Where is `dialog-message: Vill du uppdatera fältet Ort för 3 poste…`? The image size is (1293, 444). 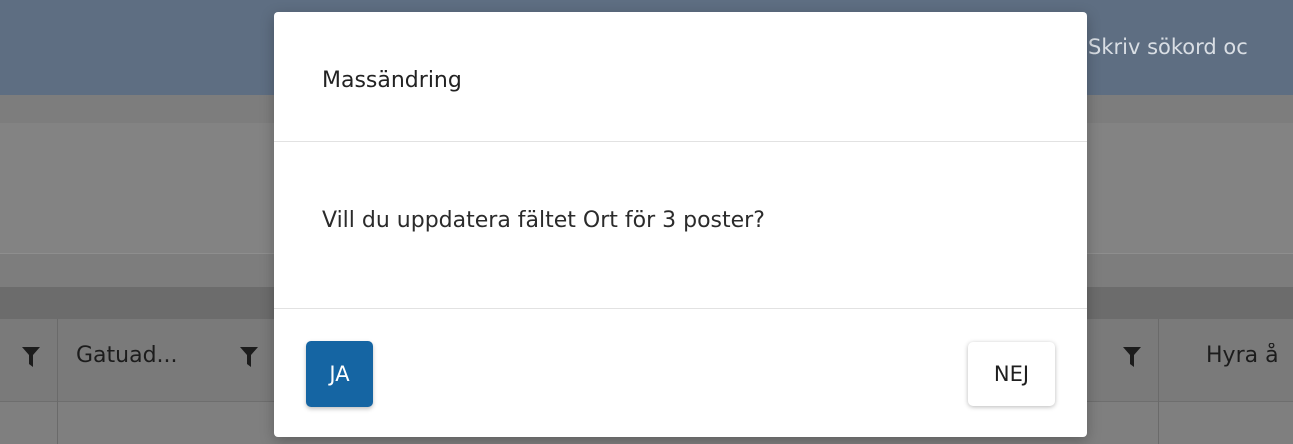 dialog-message: Vill du uppdatera fältet Ort för 3 poste… is located at coordinates (543, 220).